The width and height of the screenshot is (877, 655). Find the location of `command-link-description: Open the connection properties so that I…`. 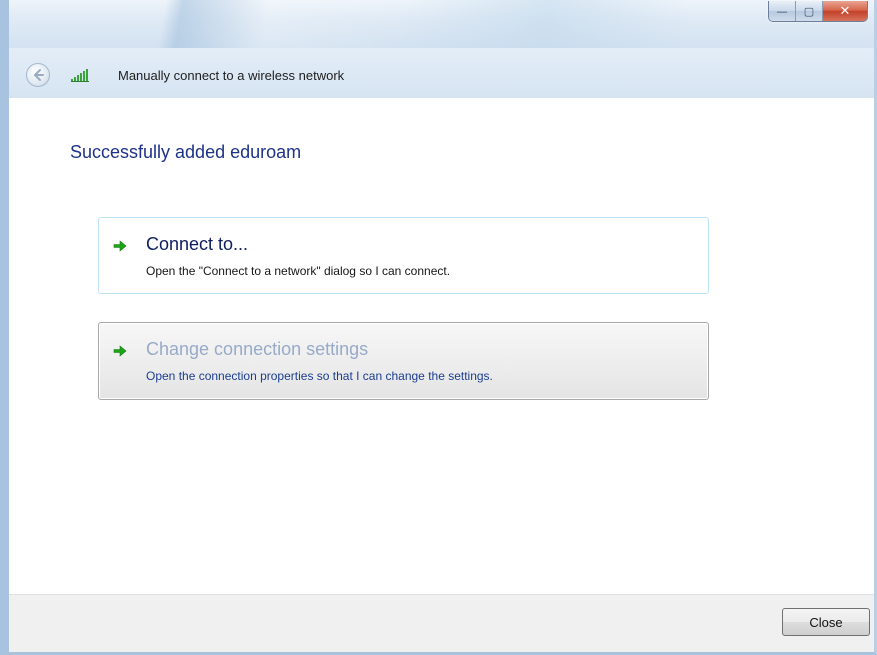

command-link-description: Open the connection properties so that I… is located at coordinates (319, 376).